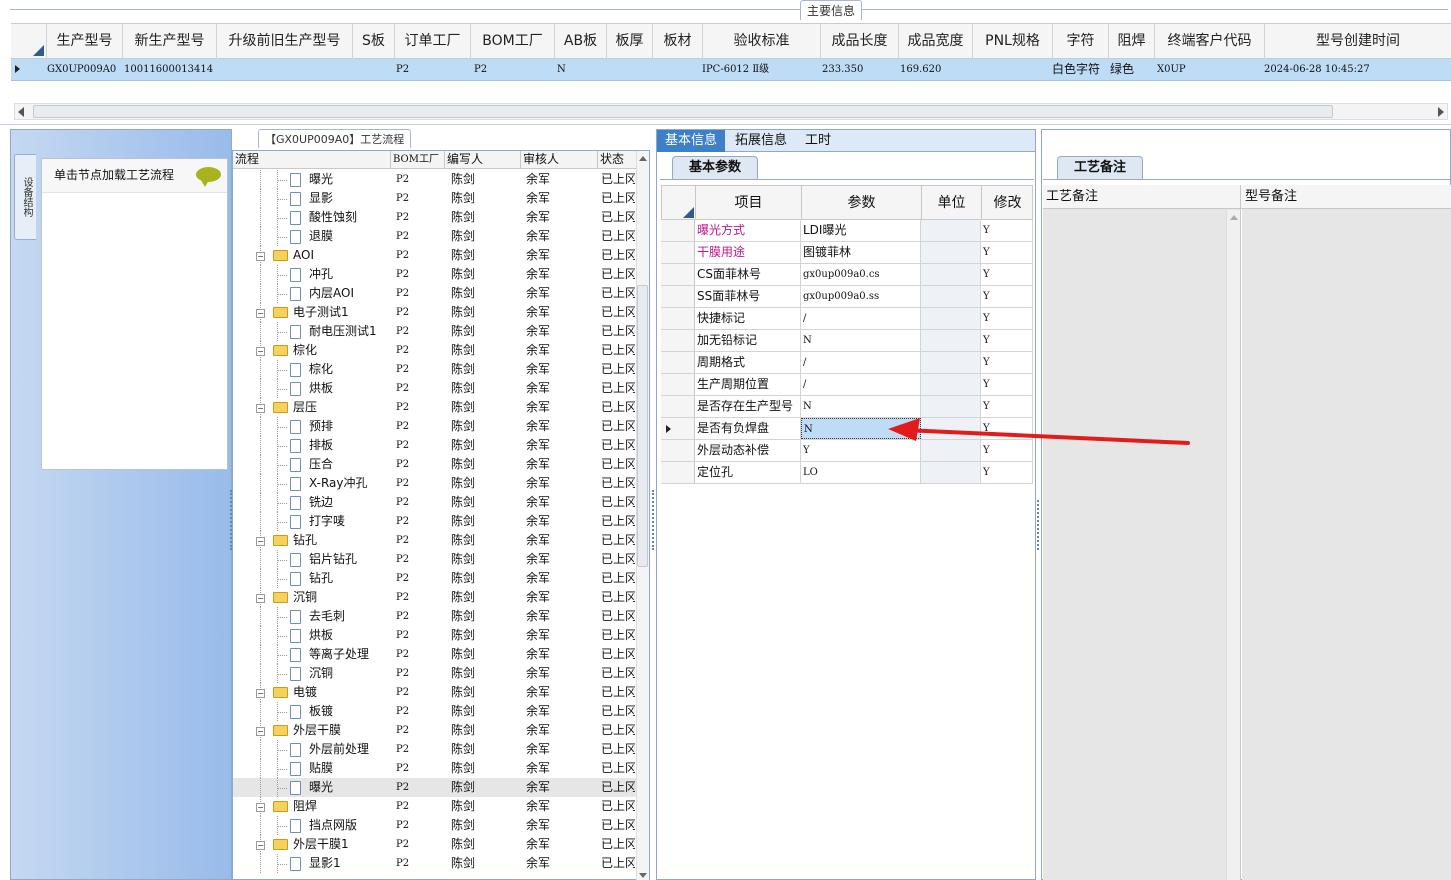 This screenshot has height=880, width=1451. What do you see at coordinates (434, 806) in the screenshot?
I see `tree-row: − 阻焊 P2 陈剑 余军 已上冈` at bounding box center [434, 806].